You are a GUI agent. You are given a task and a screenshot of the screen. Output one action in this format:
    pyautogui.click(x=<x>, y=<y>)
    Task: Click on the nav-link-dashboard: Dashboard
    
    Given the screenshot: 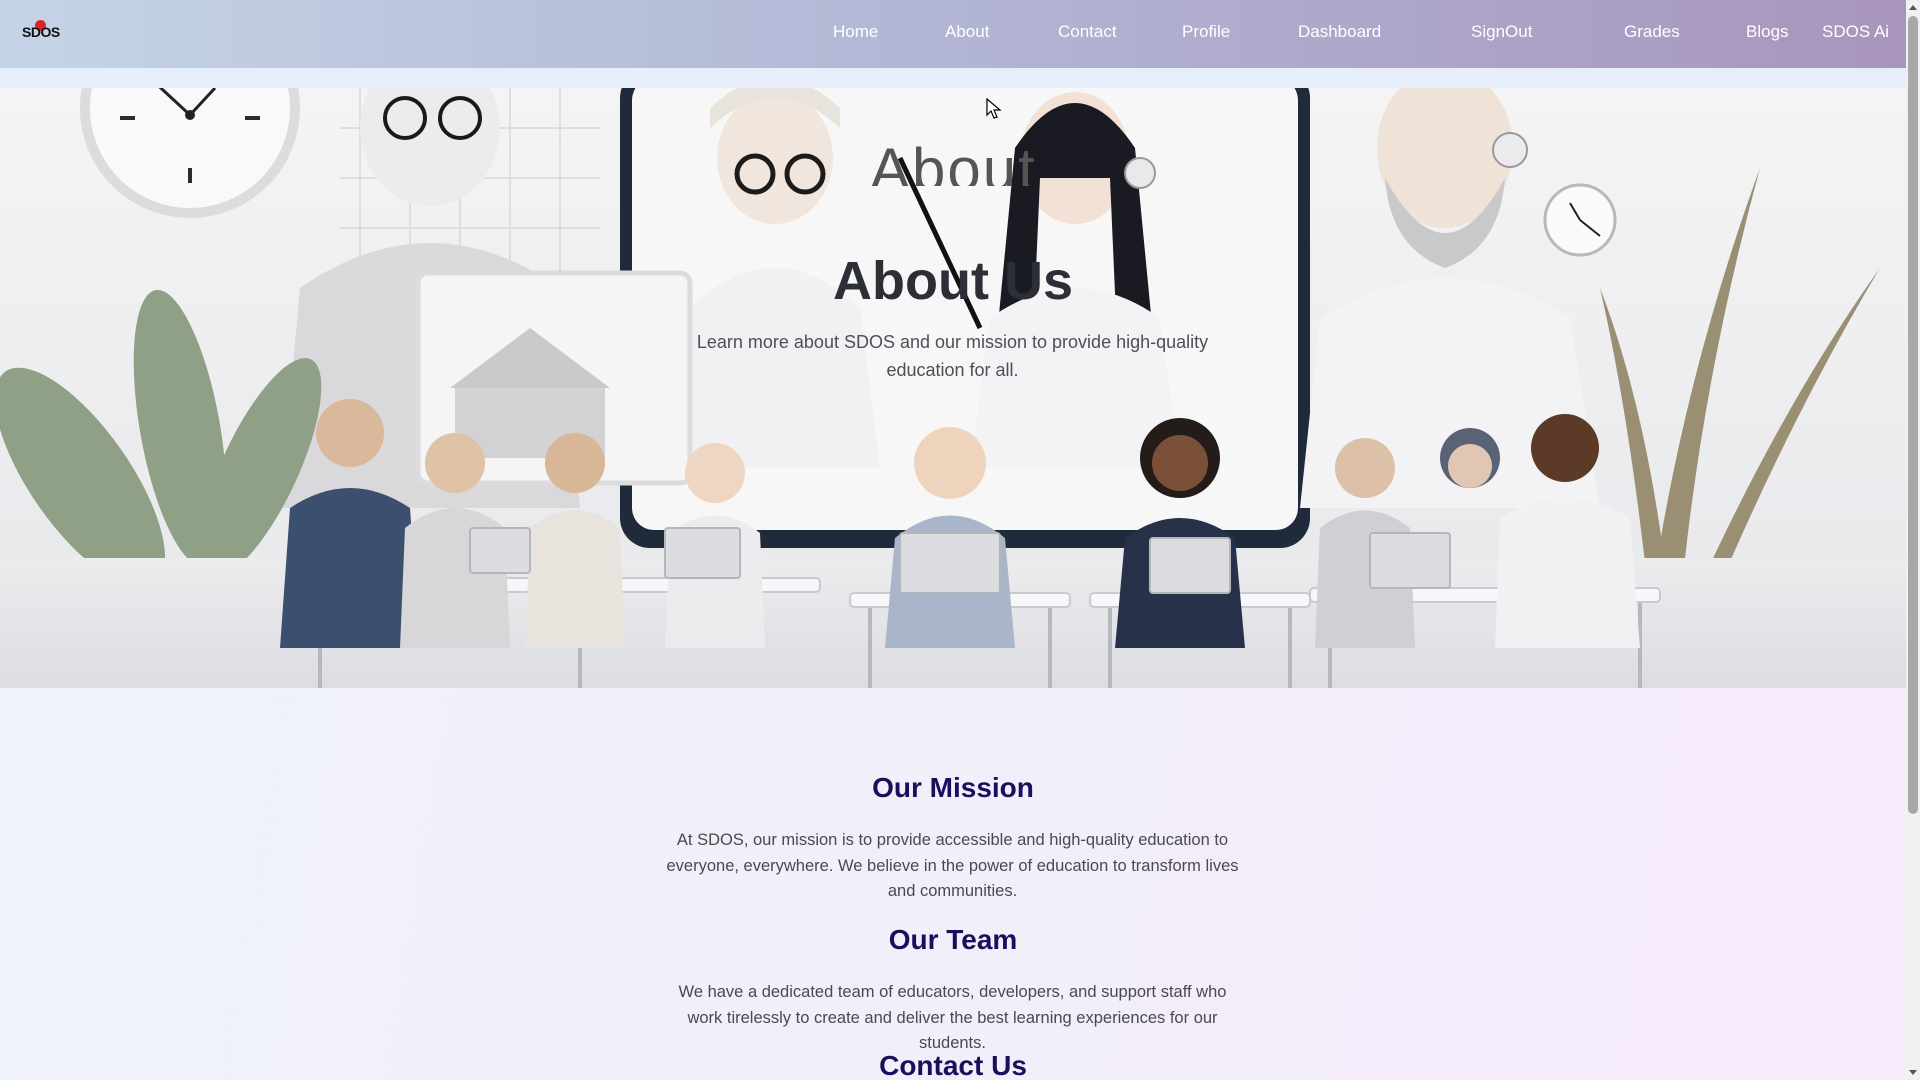 What is the action you would take?
    pyautogui.click(x=1339, y=32)
    